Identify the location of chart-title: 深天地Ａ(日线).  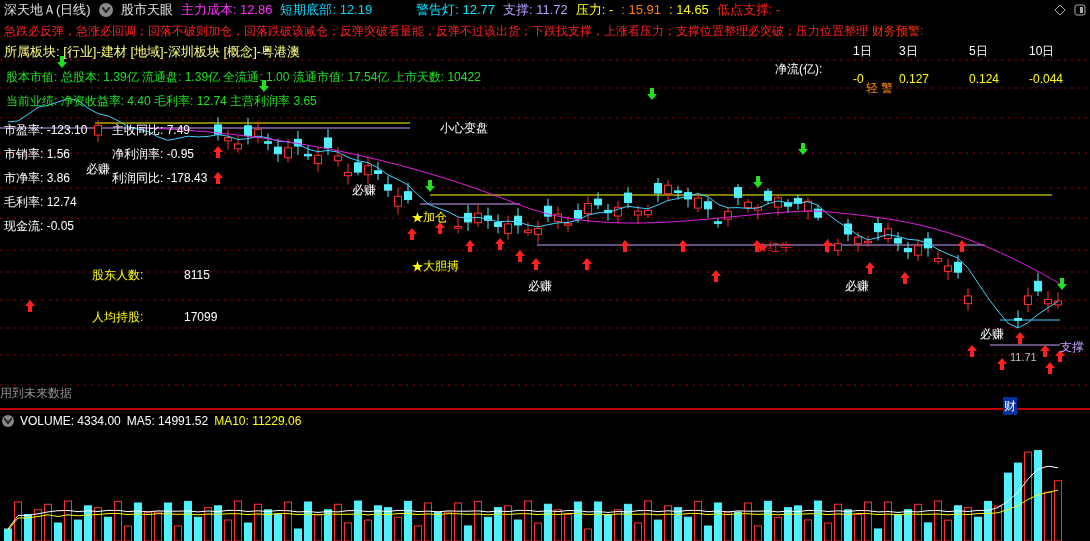
(47, 10).